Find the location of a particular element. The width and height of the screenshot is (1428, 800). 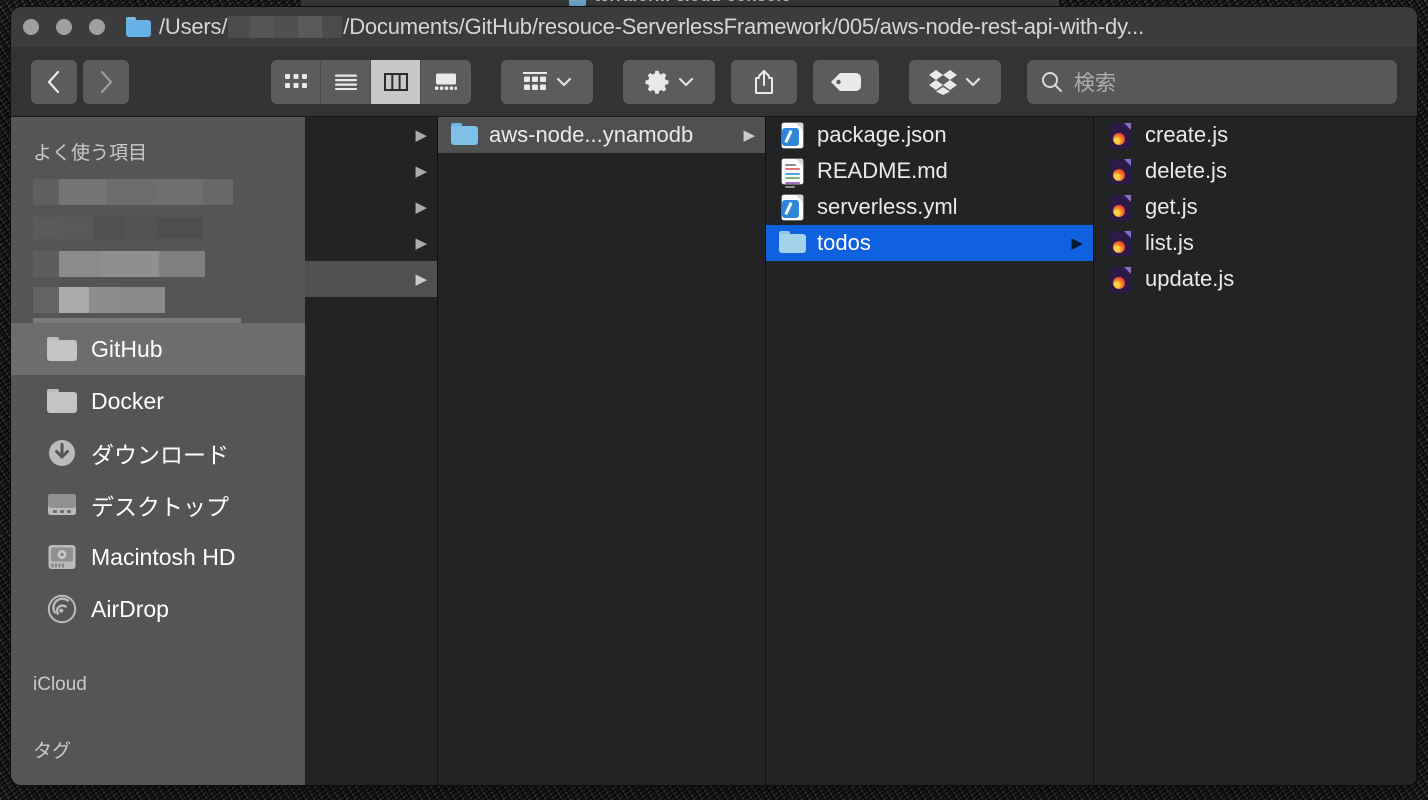

column-view-button is located at coordinates (396, 81).